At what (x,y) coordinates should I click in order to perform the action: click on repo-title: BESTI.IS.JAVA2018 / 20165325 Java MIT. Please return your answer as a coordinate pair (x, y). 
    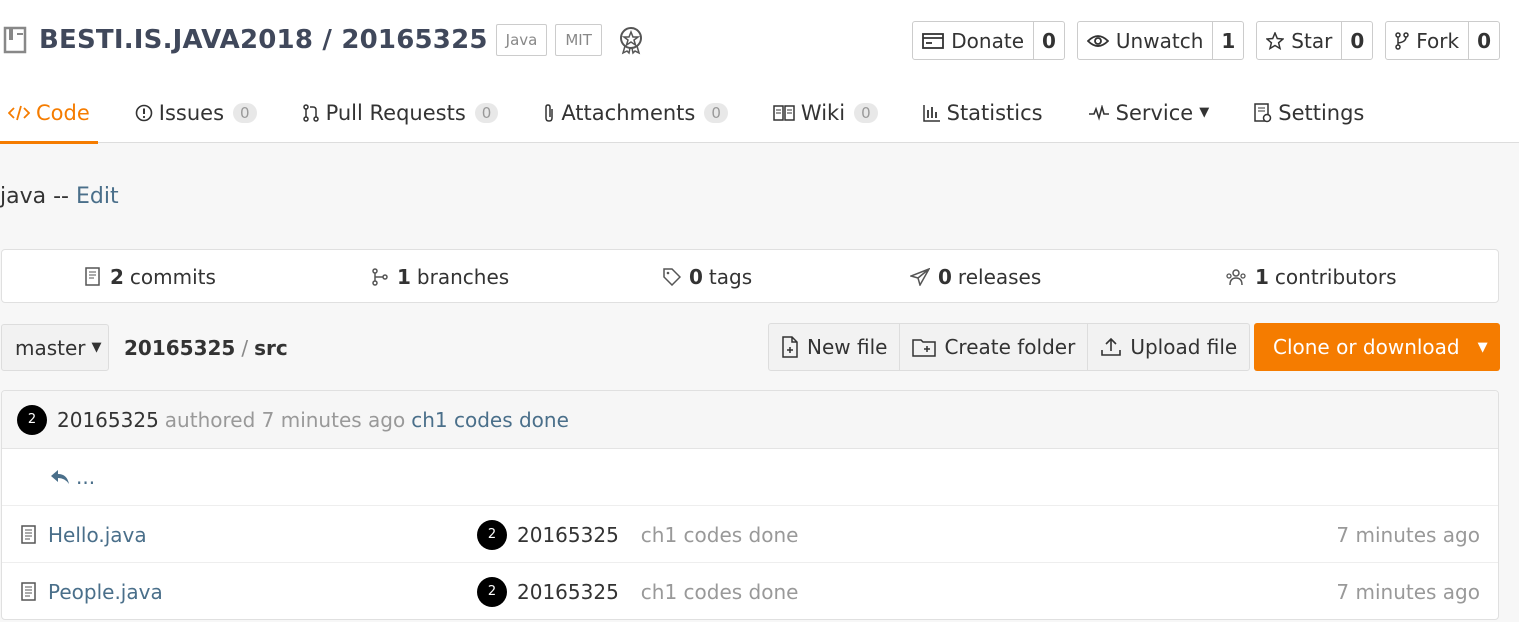
    Looking at the image, I should click on (324, 40).